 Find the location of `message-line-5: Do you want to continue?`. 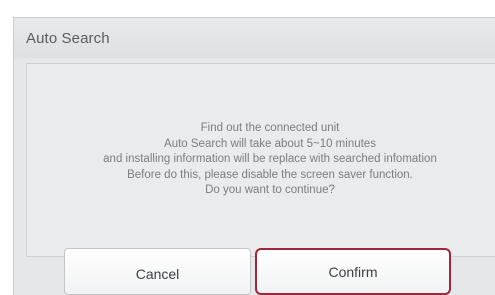

message-line-5: Do you want to continue? is located at coordinates (270, 190).